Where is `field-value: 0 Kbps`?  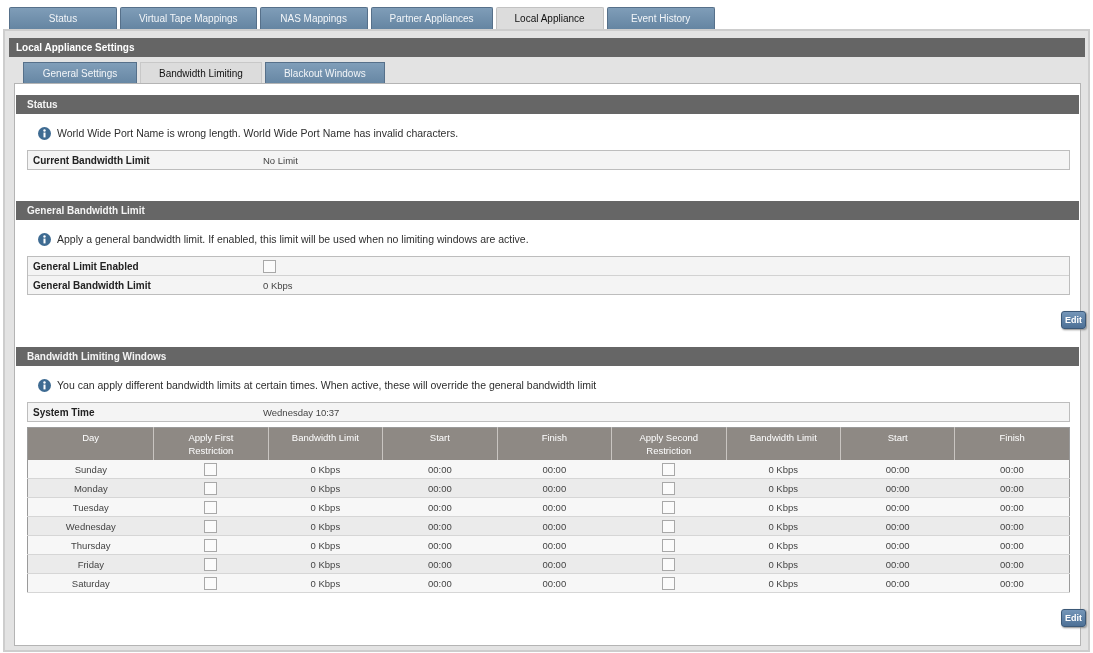 field-value: 0 Kbps is located at coordinates (278, 285).